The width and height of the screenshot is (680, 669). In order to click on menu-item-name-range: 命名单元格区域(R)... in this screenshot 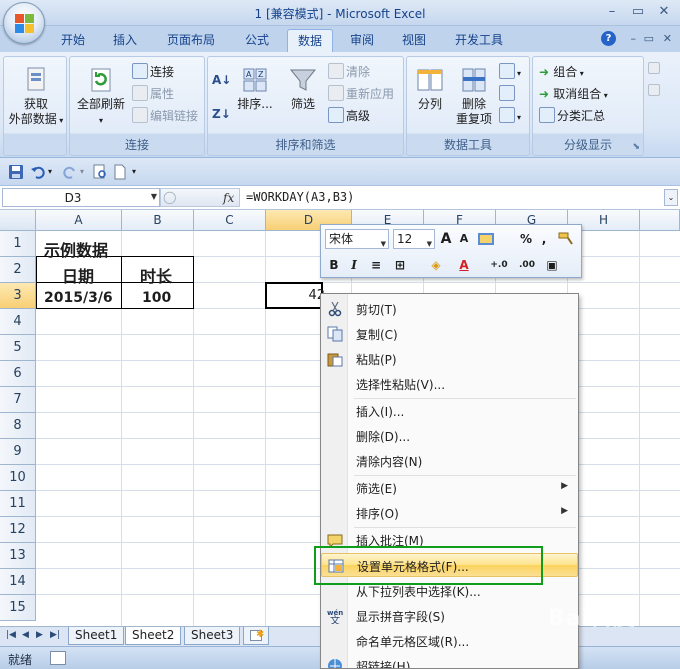, I will do `click(449, 641)`.